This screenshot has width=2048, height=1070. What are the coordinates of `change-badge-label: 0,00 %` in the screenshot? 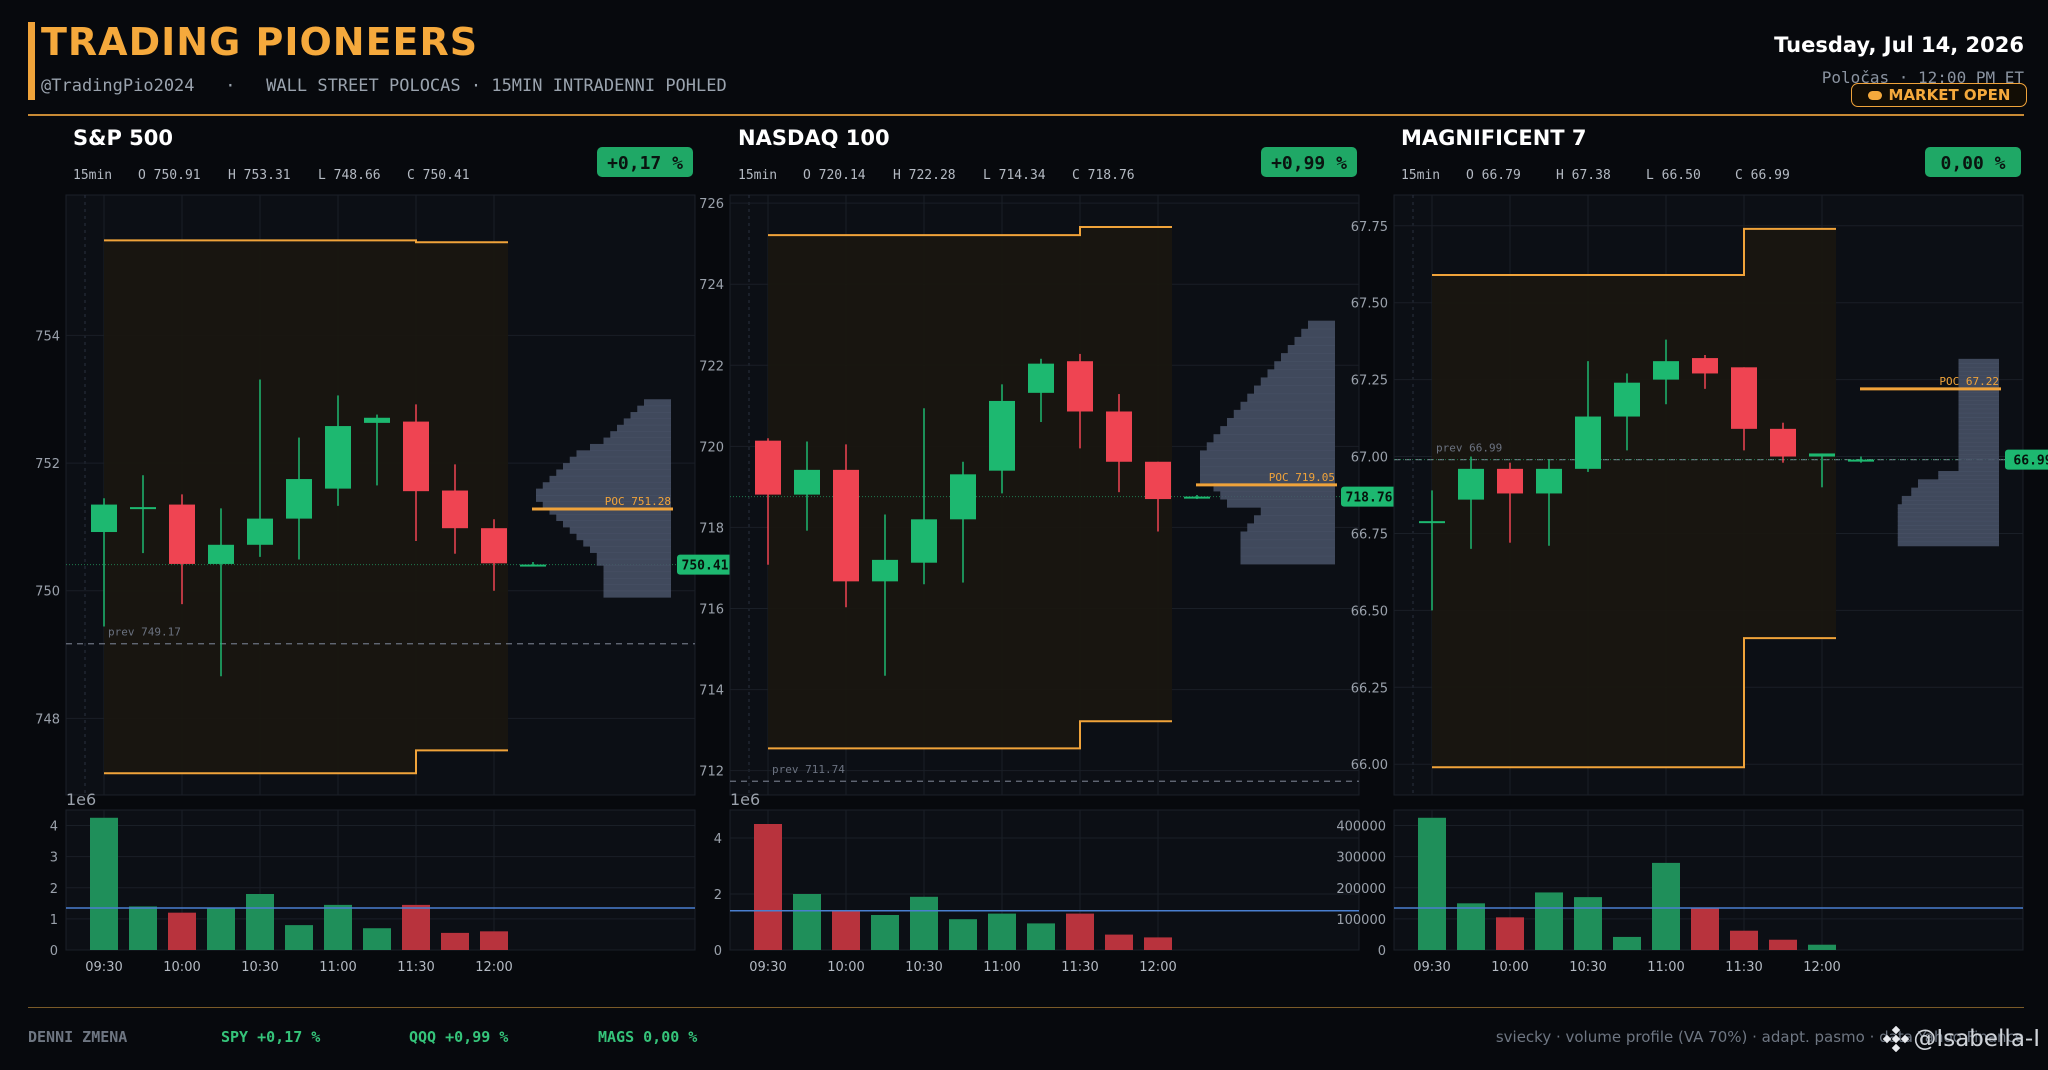 It's located at (1972, 163).